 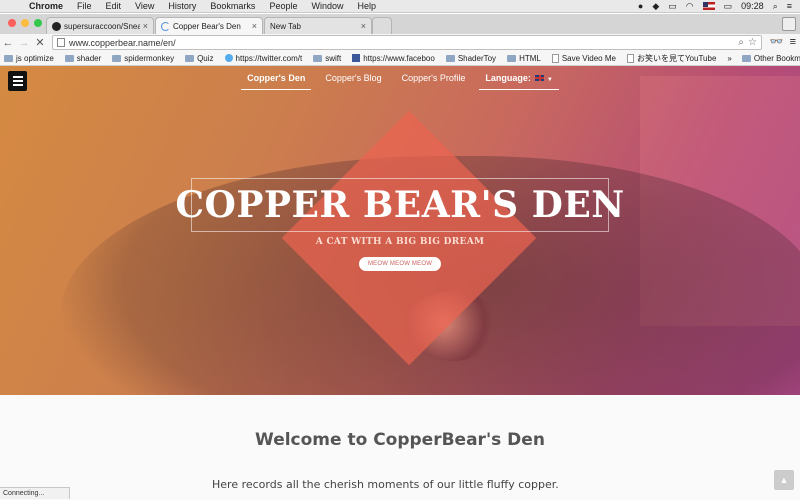 I want to click on bookmark-spidermonkey: spidermonkey, so click(x=143, y=58).